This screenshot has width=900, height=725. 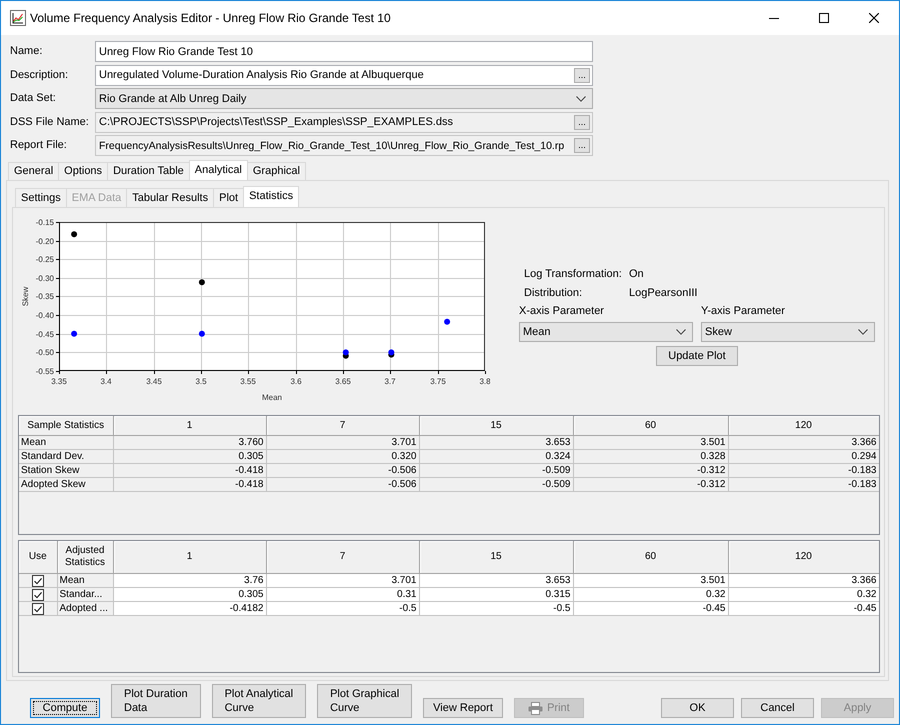 What do you see at coordinates (463, 708) in the screenshot?
I see `button: View Report` at bounding box center [463, 708].